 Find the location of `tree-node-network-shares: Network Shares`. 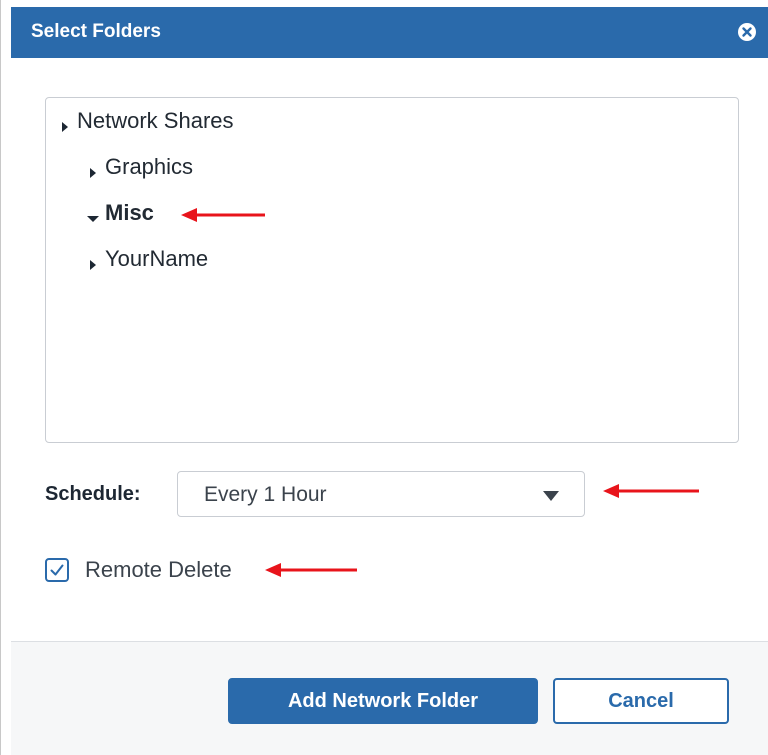

tree-node-network-shares: Network Shares is located at coordinates (146, 121).